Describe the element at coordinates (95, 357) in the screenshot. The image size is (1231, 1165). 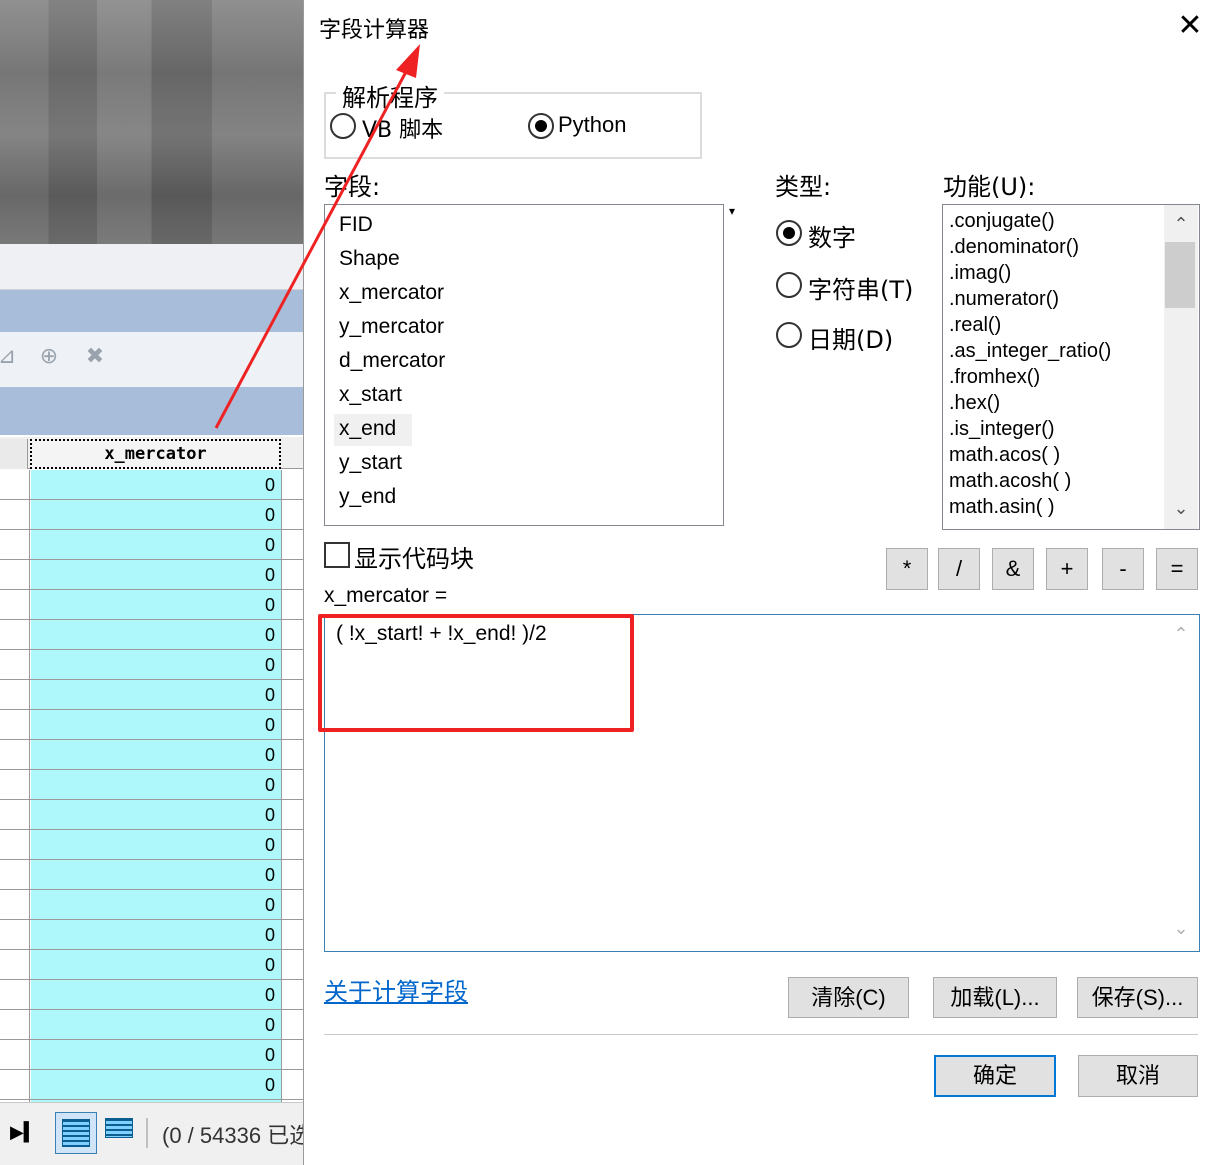
I see `delete-icon: ✖` at that location.